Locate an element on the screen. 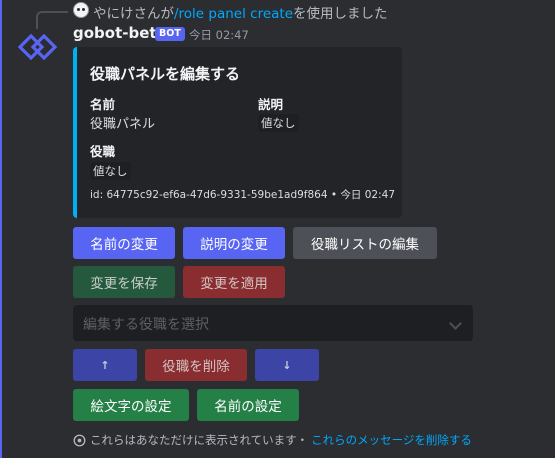 The height and width of the screenshot is (458, 555). reply-user: やにけさんが is located at coordinates (133, 14).